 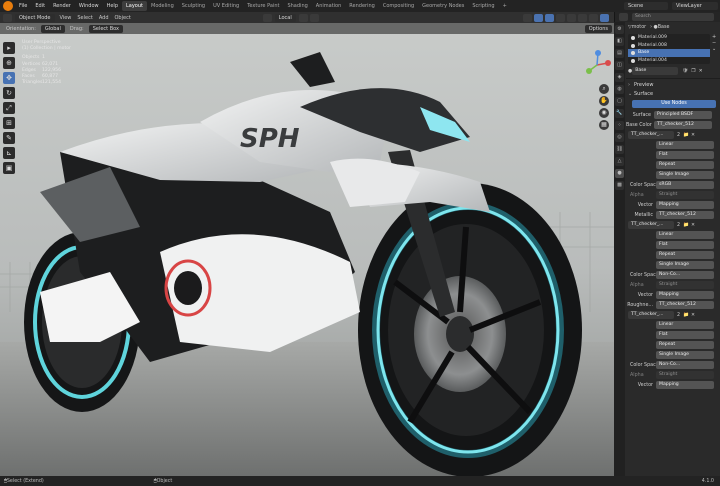 What do you see at coordinates (527, 17) in the screenshot?
I see `visibility-icon` at bounding box center [527, 17].